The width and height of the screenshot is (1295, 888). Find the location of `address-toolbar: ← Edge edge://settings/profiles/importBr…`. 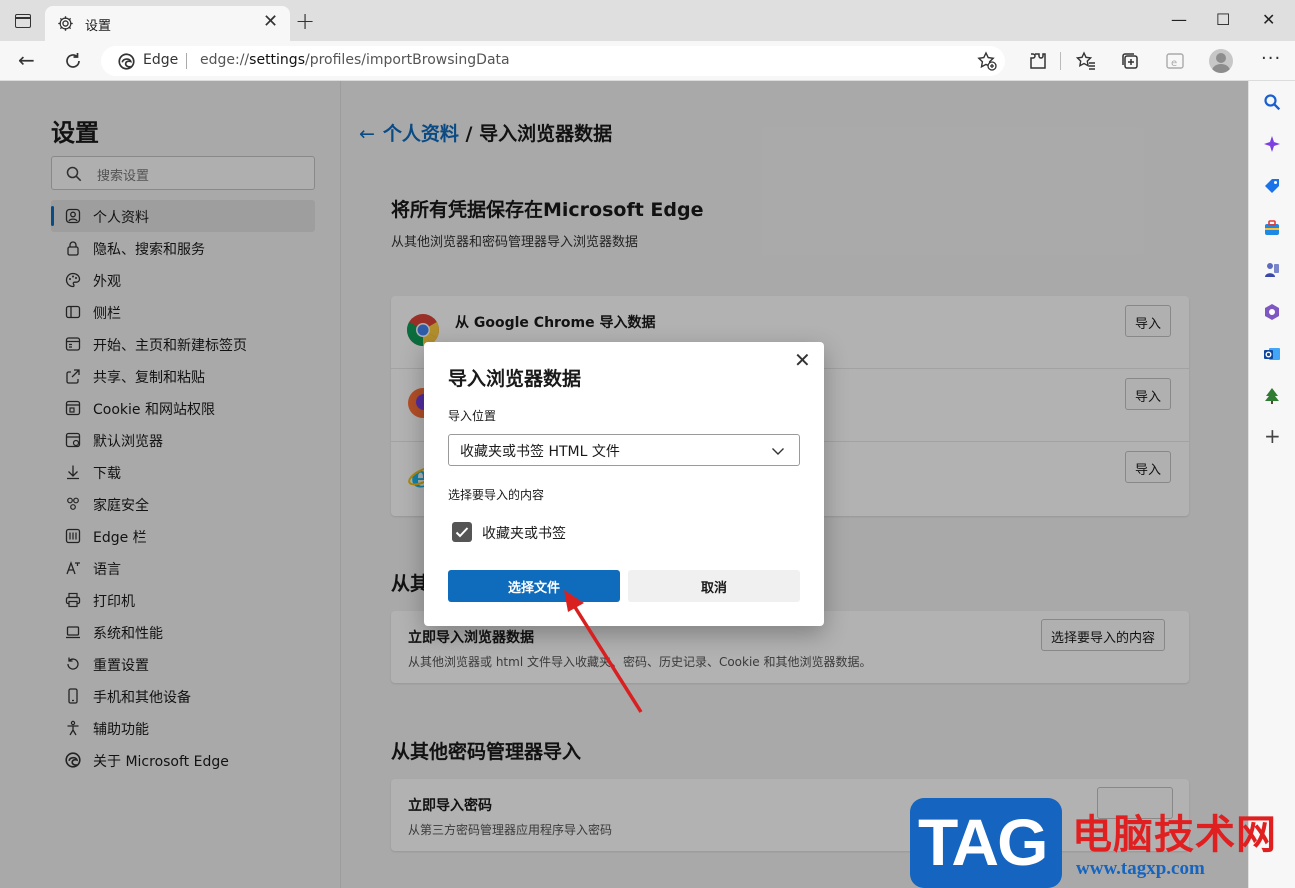

address-toolbar: ← Edge edge://settings/profiles/importBr… is located at coordinates (647, 61).